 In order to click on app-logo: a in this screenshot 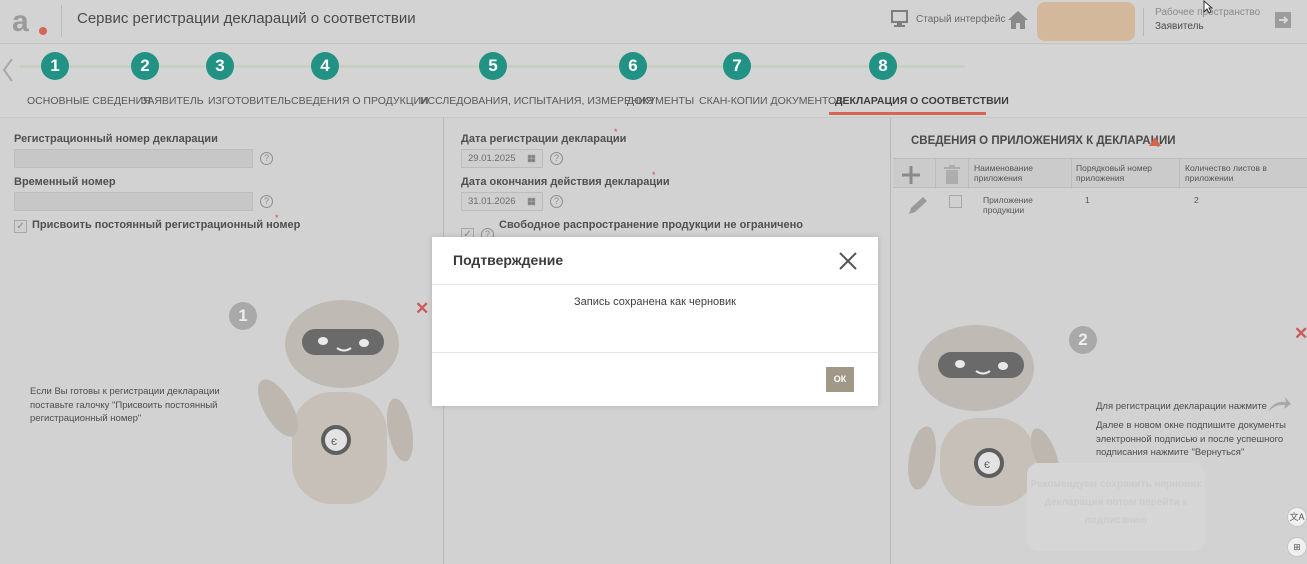, I will do `click(30, 21)`.